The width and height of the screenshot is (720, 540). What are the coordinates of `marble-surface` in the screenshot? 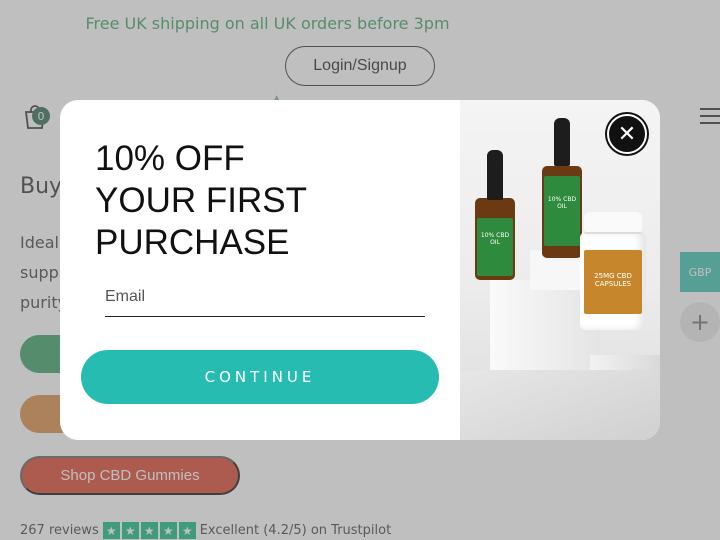 It's located at (560, 405).